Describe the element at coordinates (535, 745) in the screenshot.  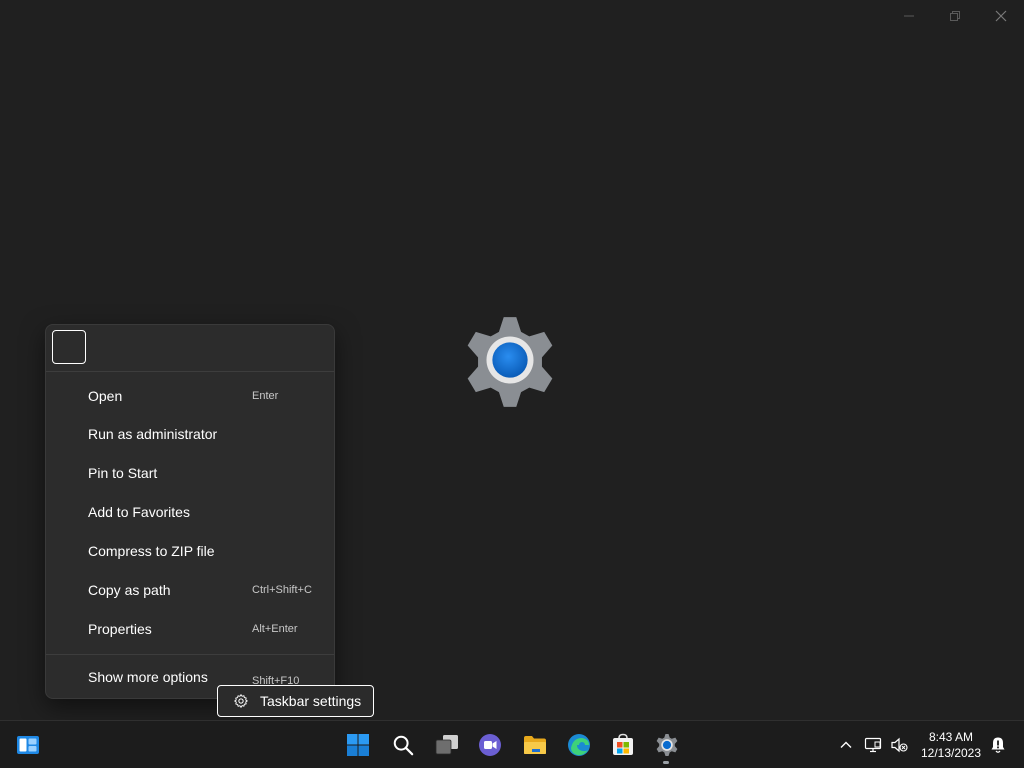
I see `file-explorer-icon` at that location.